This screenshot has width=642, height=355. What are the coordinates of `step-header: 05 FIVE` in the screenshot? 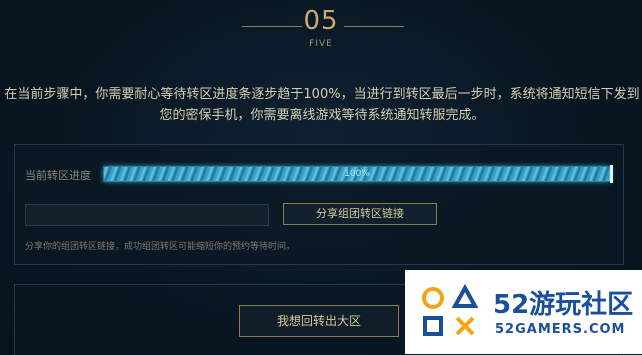 It's located at (321, 31).